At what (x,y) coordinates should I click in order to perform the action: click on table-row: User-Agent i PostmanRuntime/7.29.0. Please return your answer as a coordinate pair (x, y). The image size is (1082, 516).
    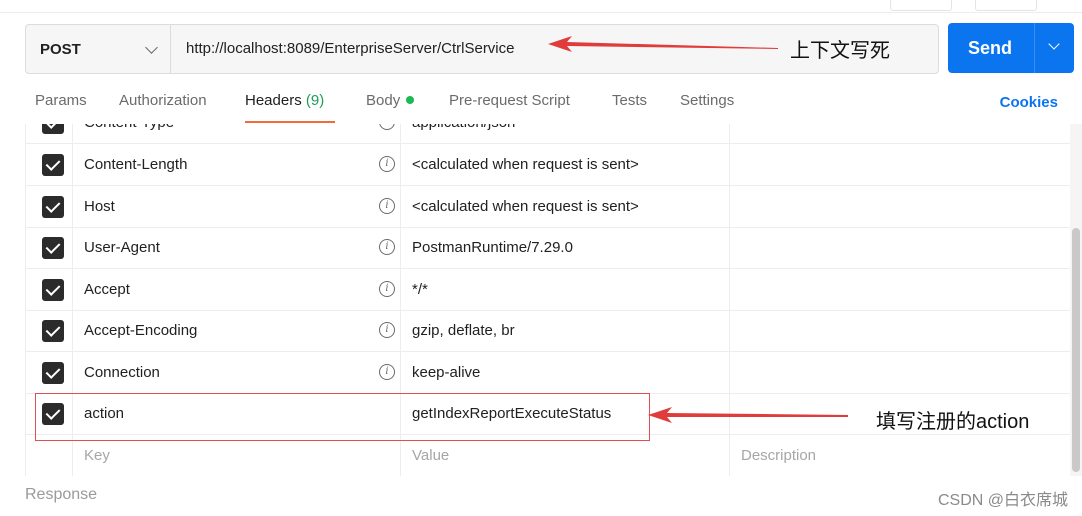
    Looking at the image, I should click on (548, 248).